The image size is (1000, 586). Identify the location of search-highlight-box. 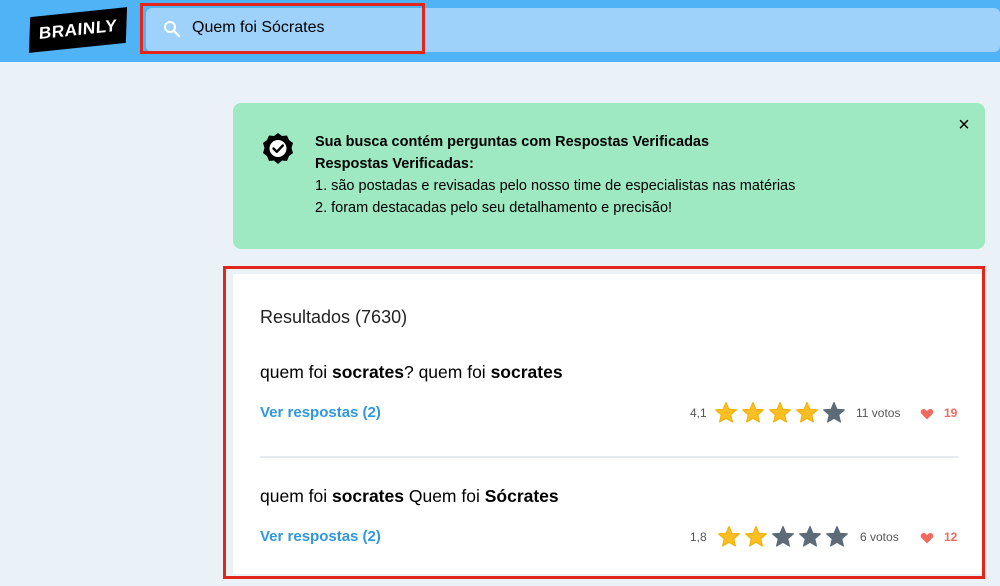
(282, 28).